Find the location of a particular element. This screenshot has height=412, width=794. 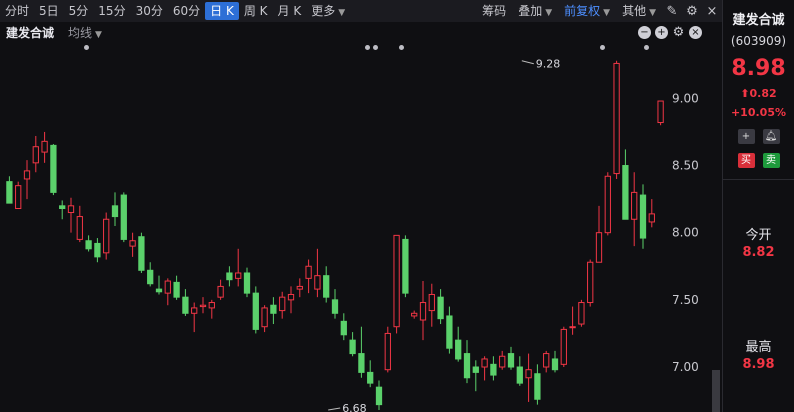

period-tab: 60分 is located at coordinates (186, 11).